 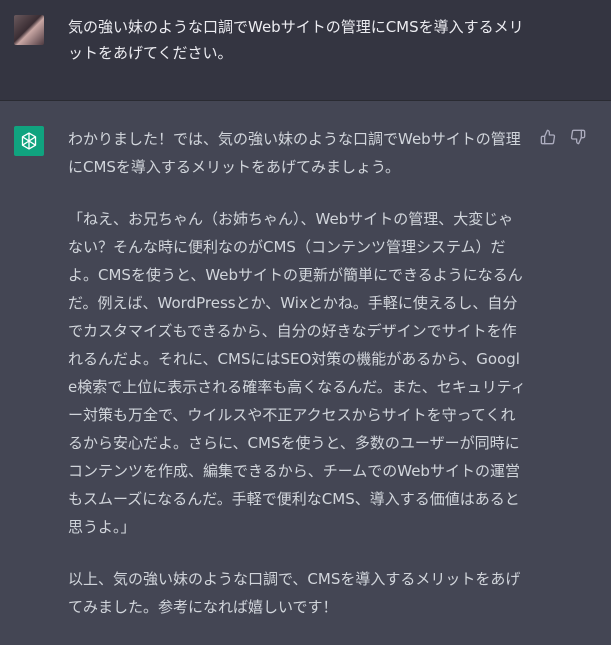 I want to click on feedback-buttons, so click(x=563, y=137).